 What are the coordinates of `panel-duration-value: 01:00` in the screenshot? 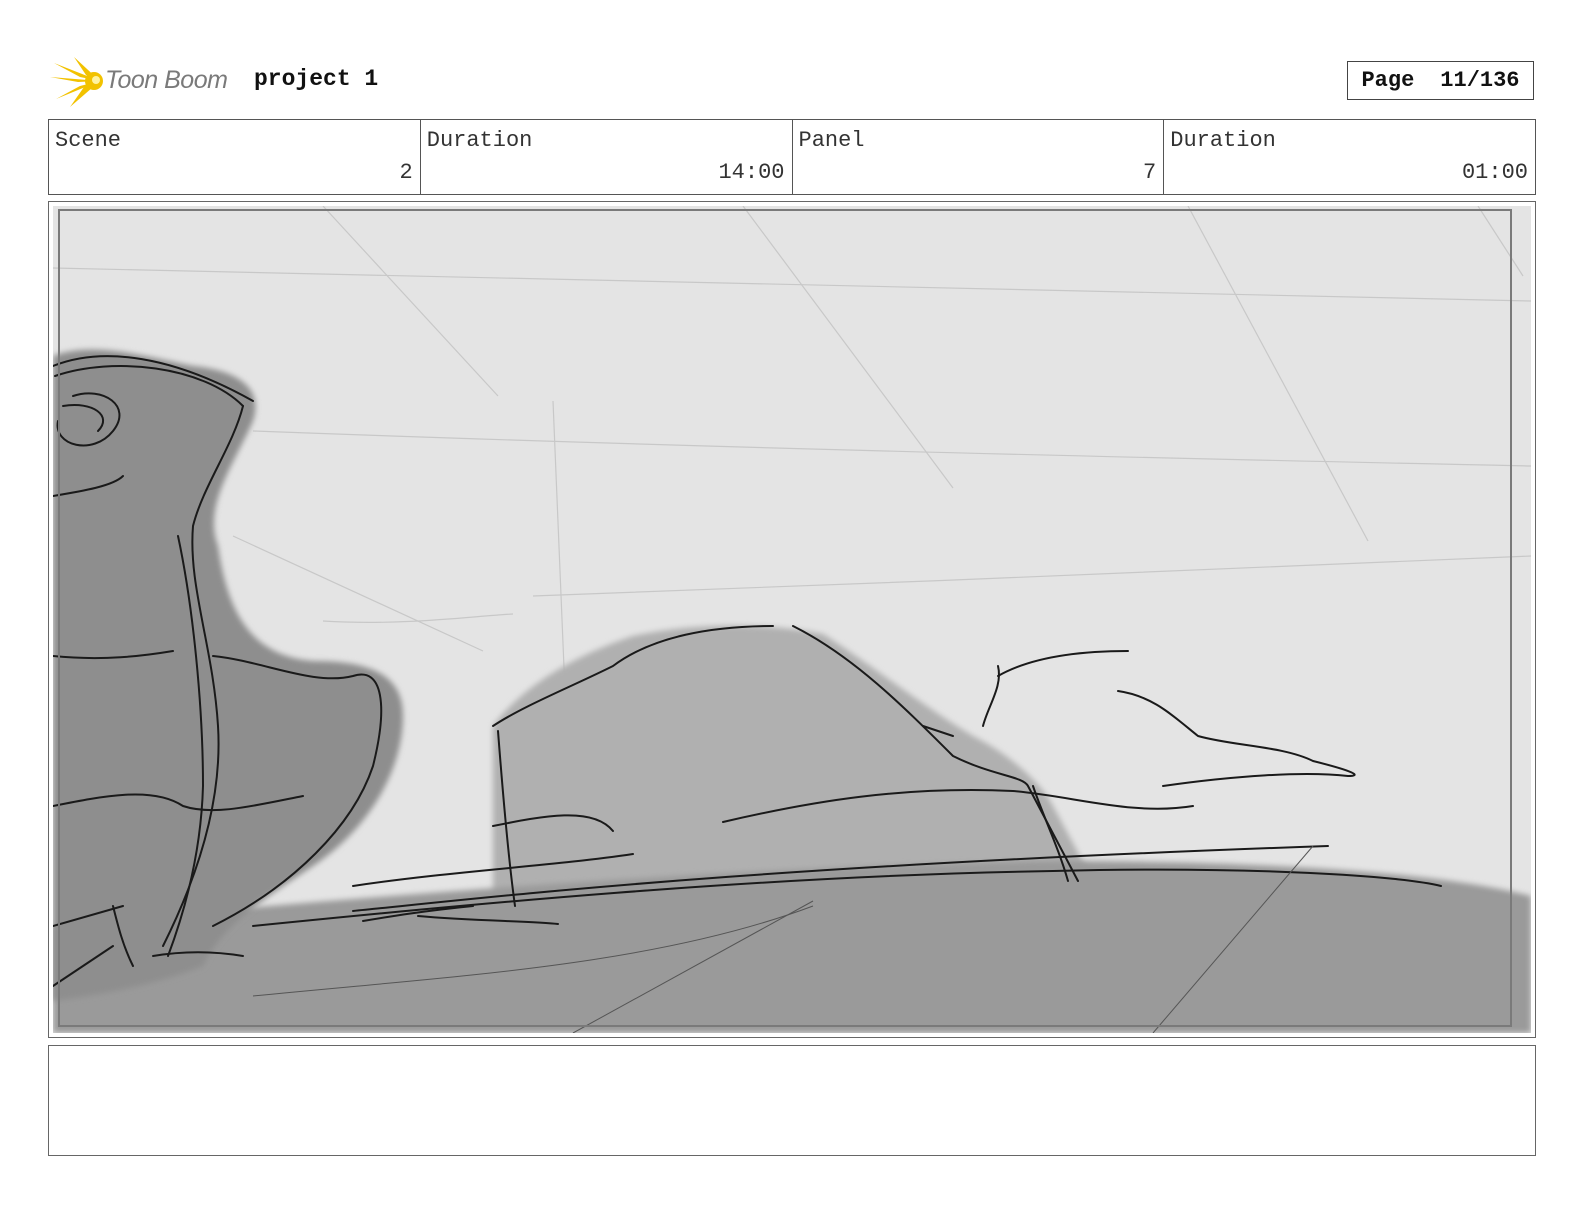 It's located at (1494, 172).